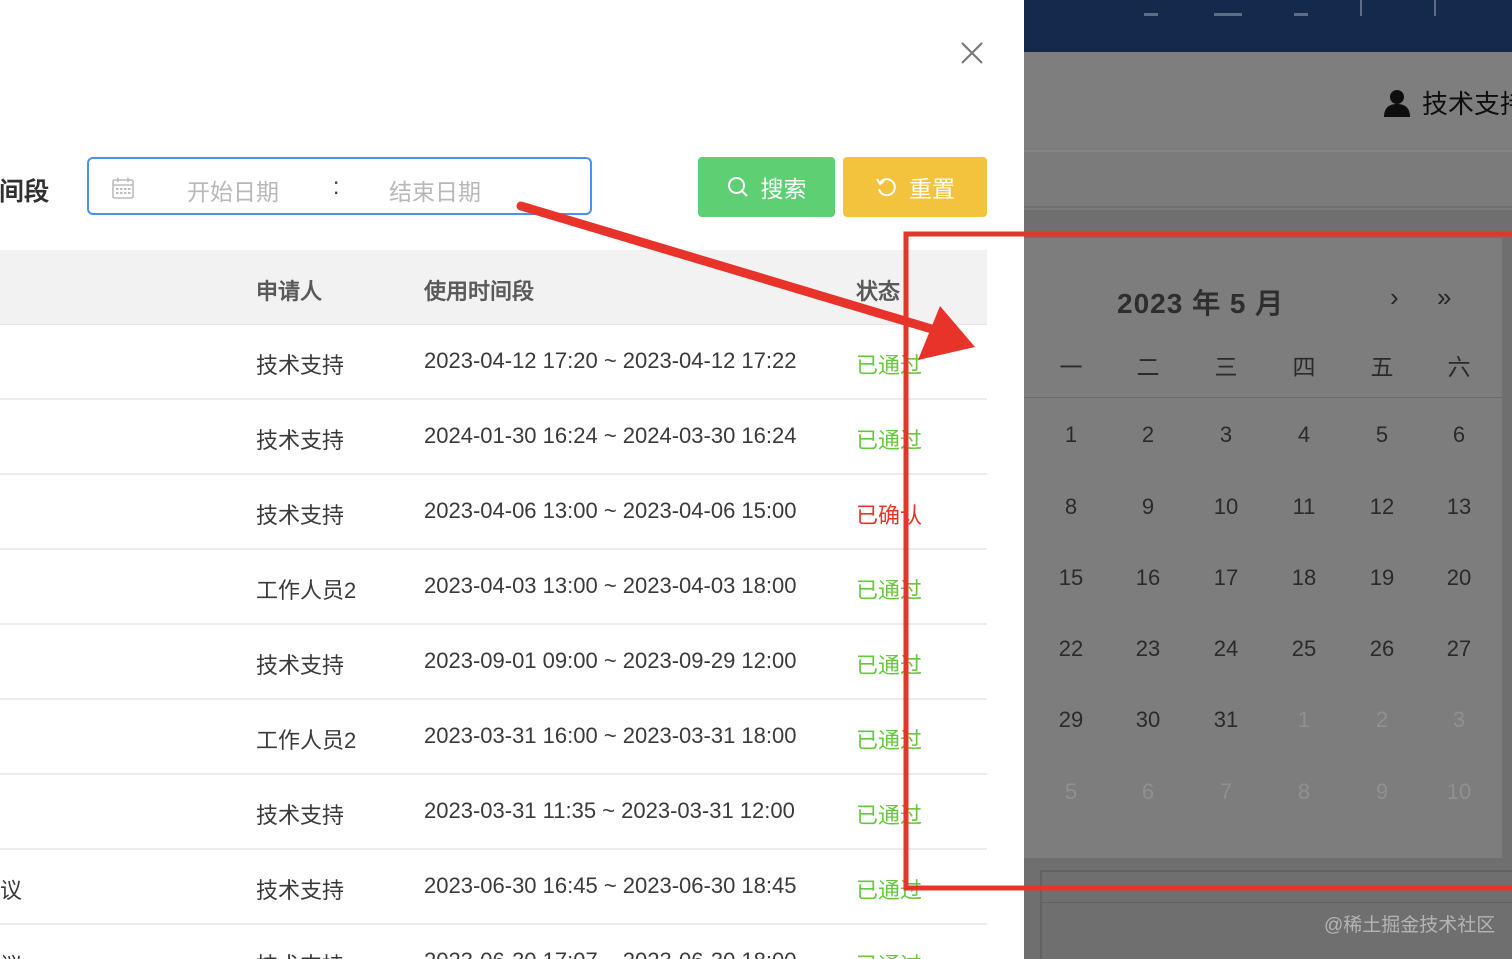 The image size is (1512, 959). I want to click on calendar-day: 25, so click(1304, 649).